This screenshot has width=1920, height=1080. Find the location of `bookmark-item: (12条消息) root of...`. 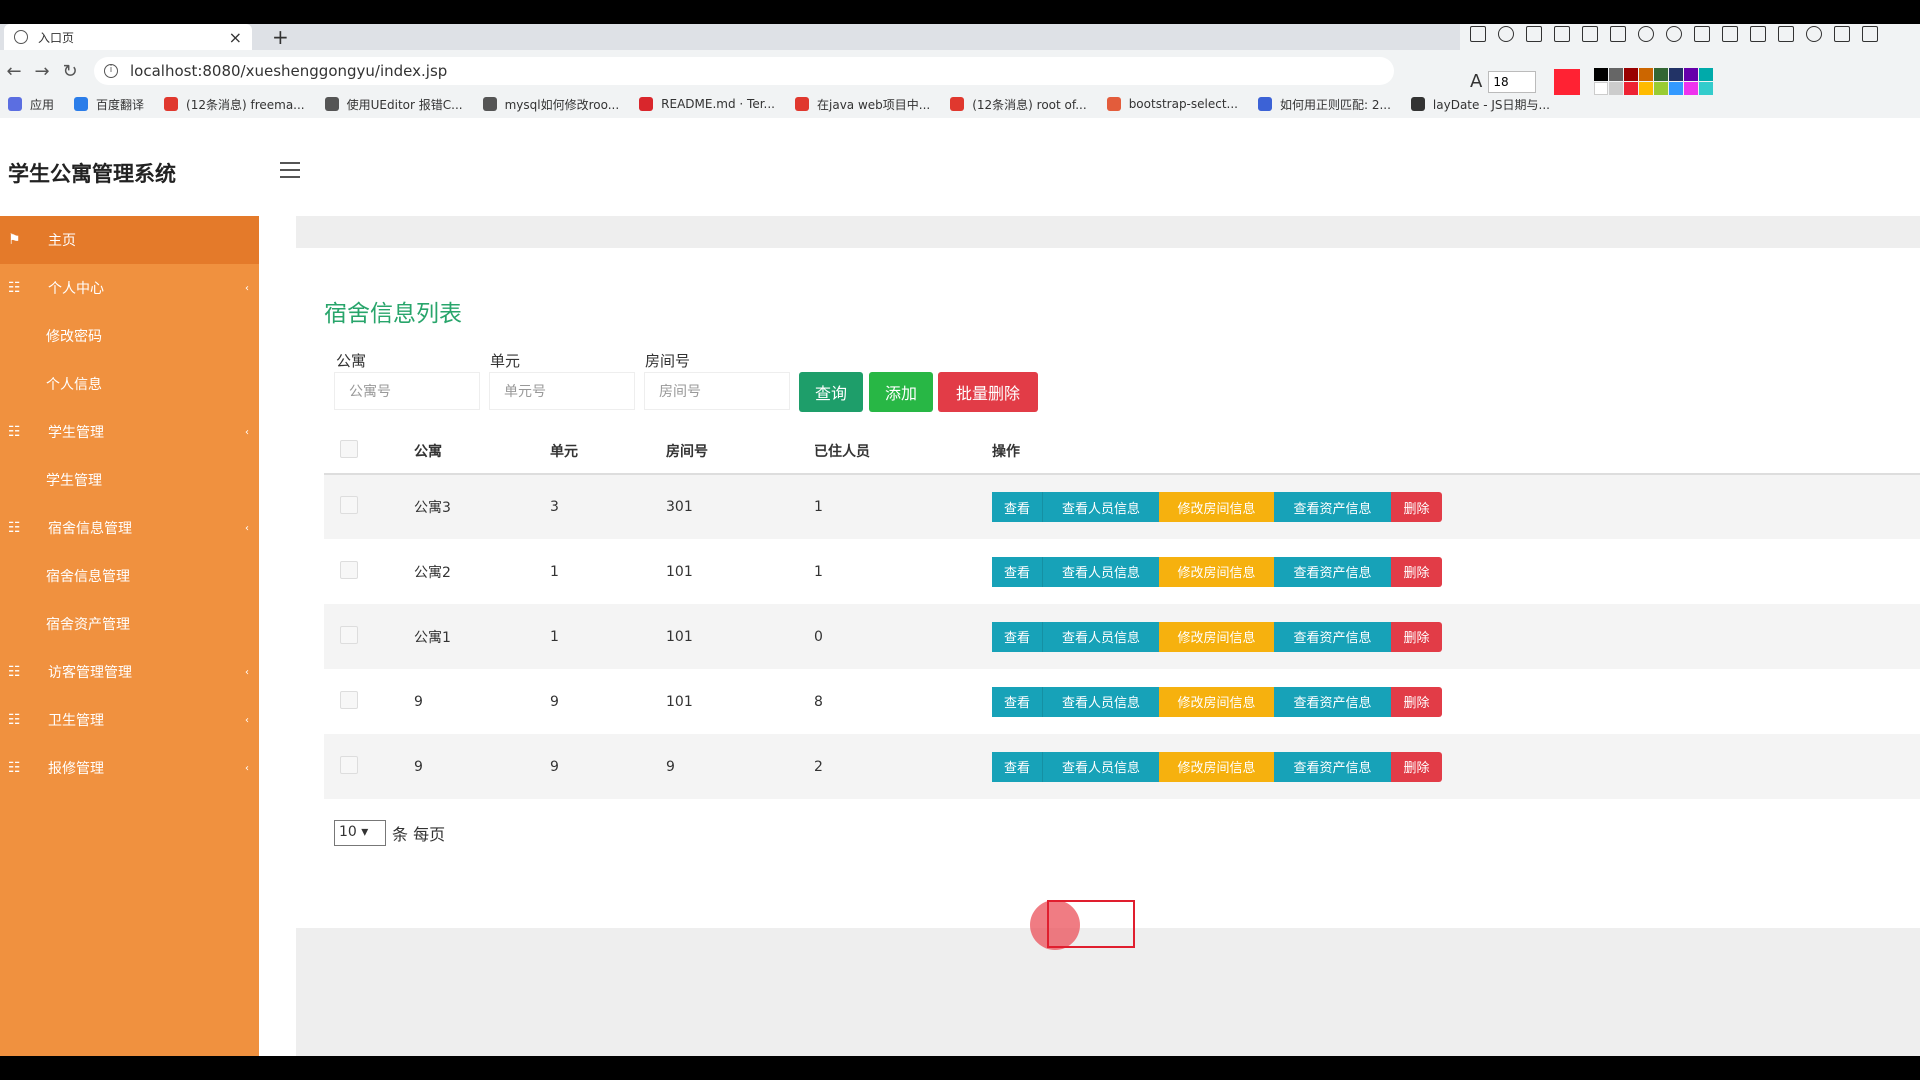

bookmark-item: (12条消息) root of... is located at coordinates (1018, 104).